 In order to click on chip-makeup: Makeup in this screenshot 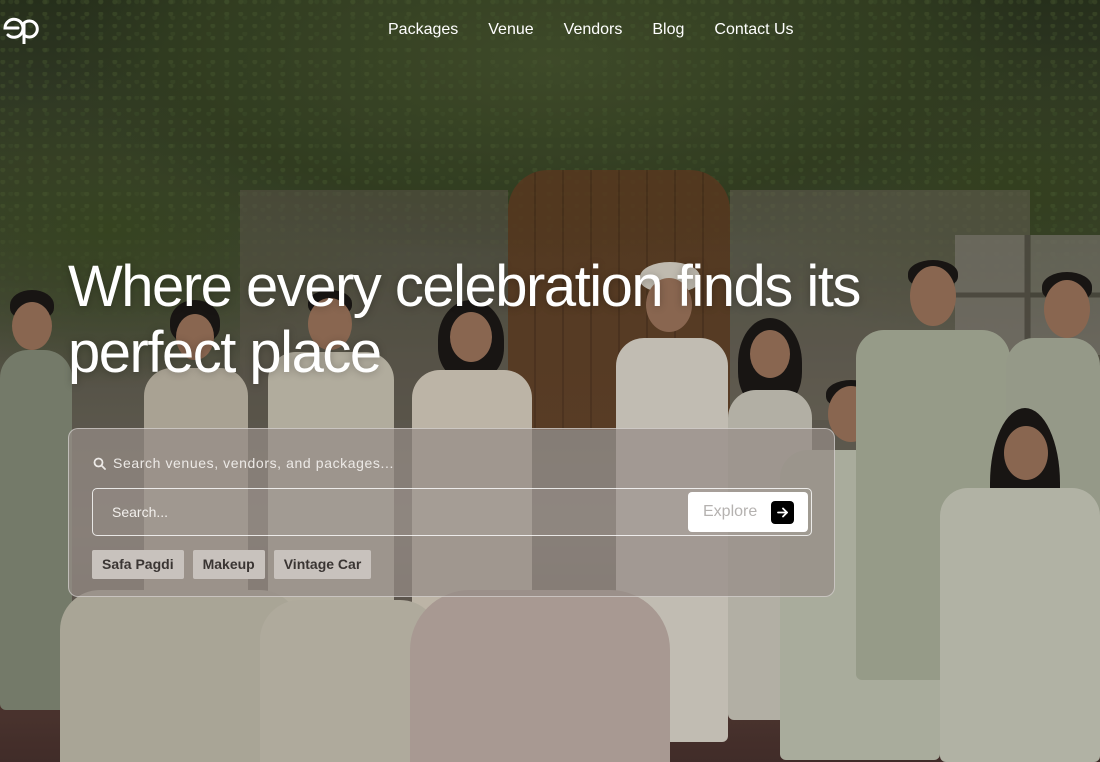, I will do `click(228, 564)`.